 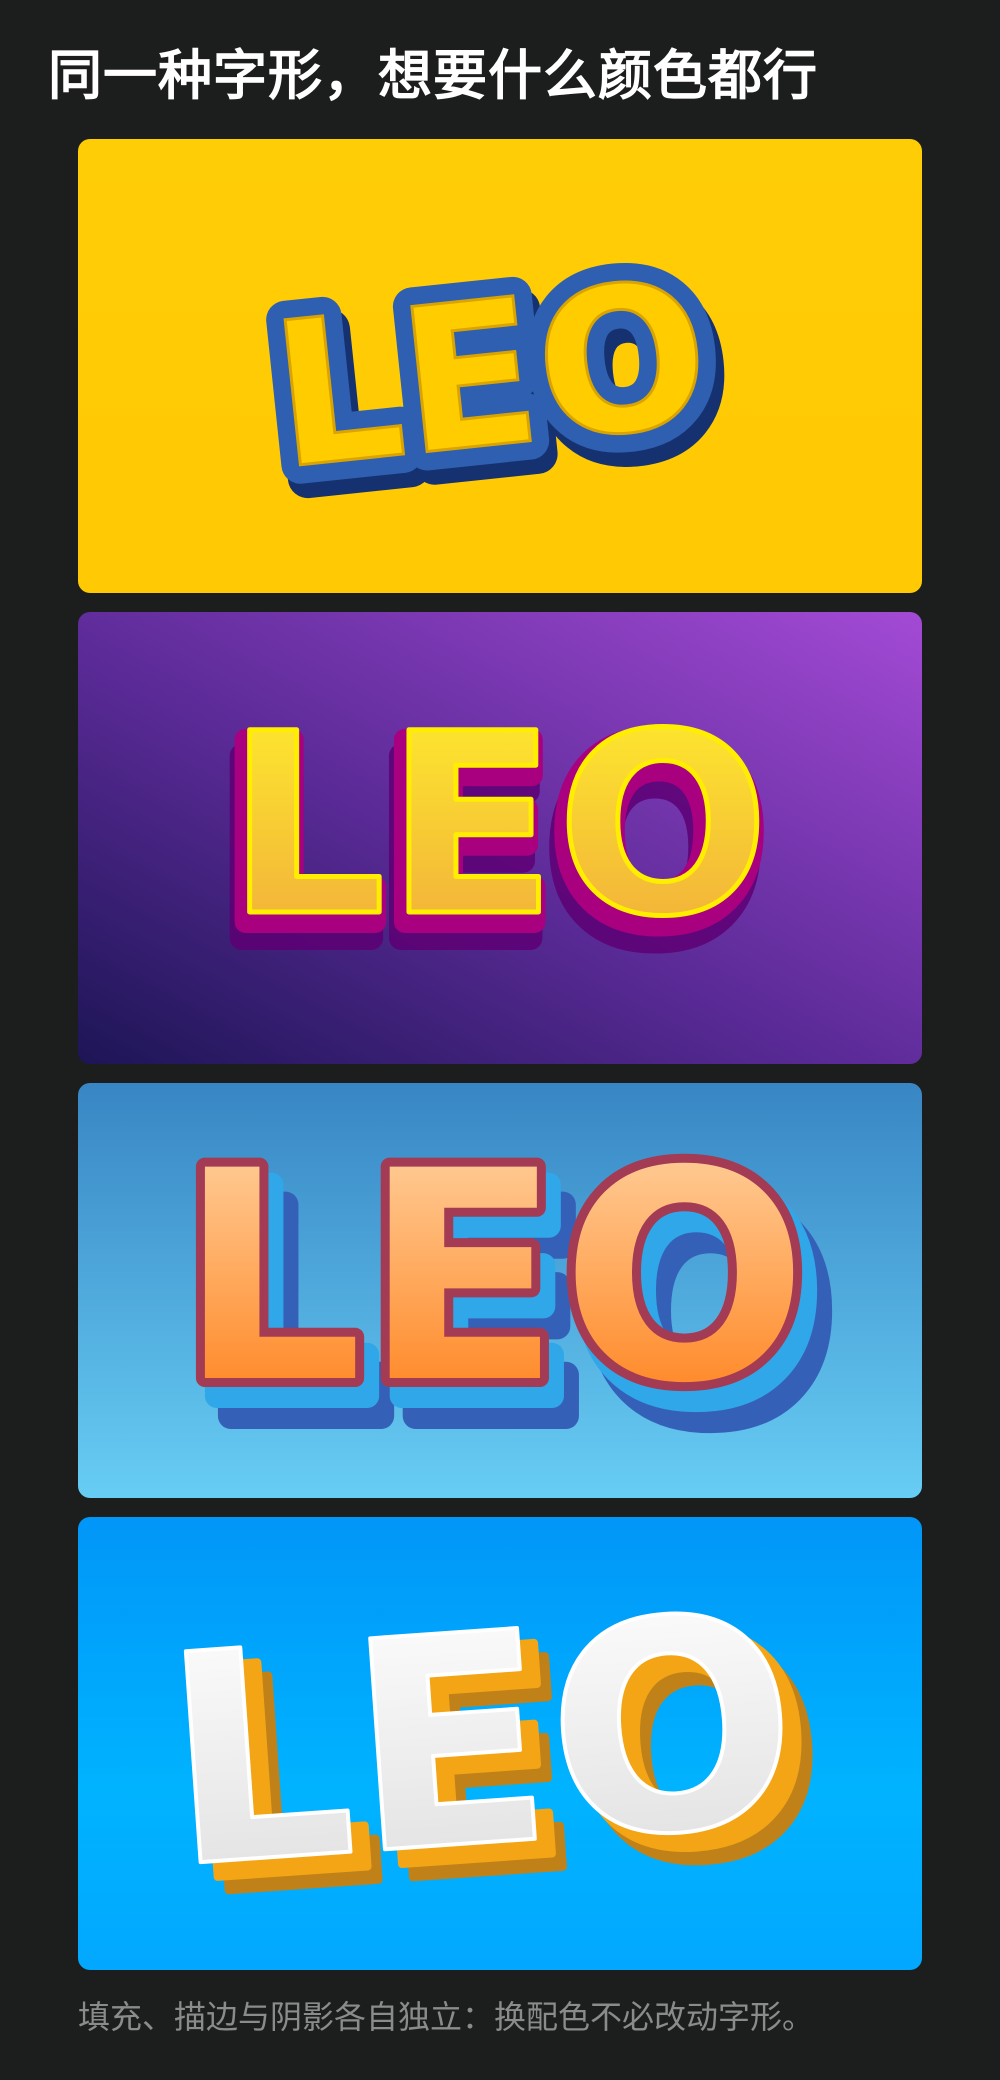 What do you see at coordinates (446, 2017) in the screenshot?
I see `caption: 填充、描边与阴影各自独立：换配色不必改动字形。` at bounding box center [446, 2017].